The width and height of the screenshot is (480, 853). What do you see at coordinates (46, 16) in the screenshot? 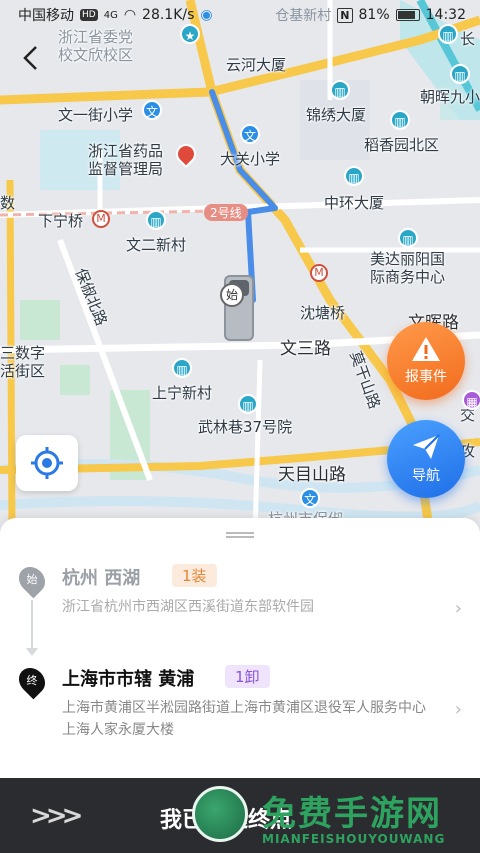
I see `carrier-name: 中国移动` at bounding box center [46, 16].